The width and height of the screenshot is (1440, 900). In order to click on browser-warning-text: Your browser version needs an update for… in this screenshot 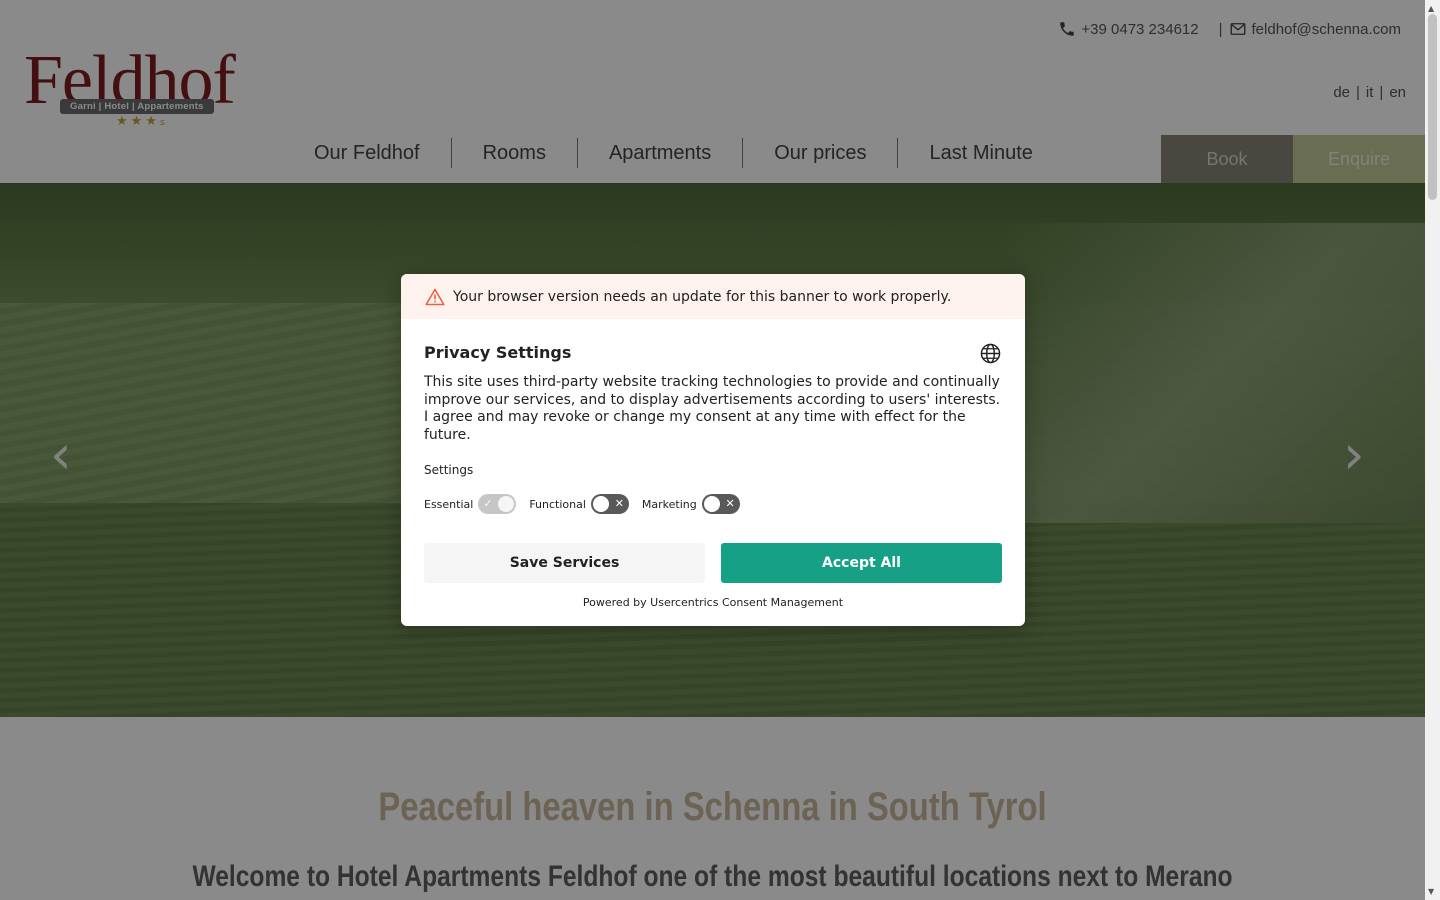, I will do `click(702, 296)`.